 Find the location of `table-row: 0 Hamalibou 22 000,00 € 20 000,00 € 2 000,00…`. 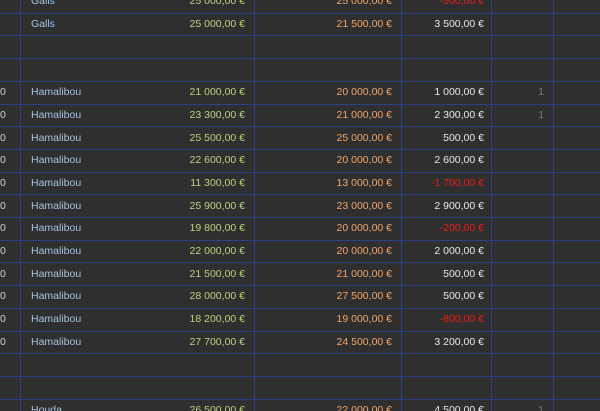

table-row: 0 Hamalibou 22 000,00 € 20 000,00 € 2 000,00… is located at coordinates (300, 251).